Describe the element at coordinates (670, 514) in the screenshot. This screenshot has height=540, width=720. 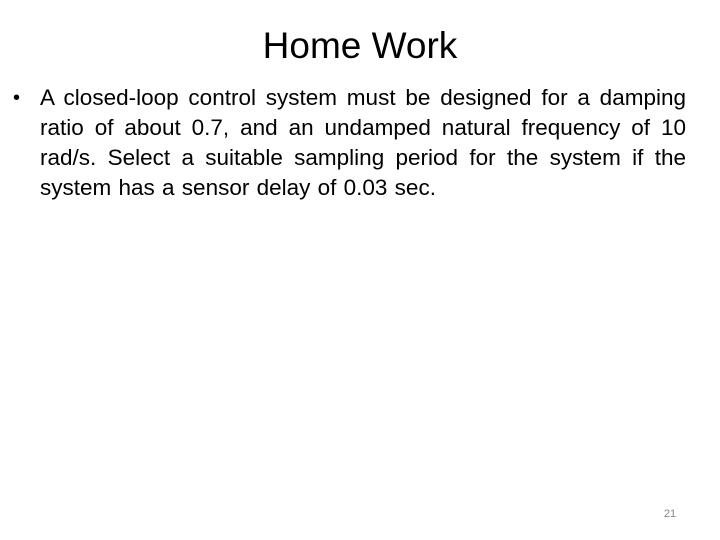
I see `page-number: 21` at that location.